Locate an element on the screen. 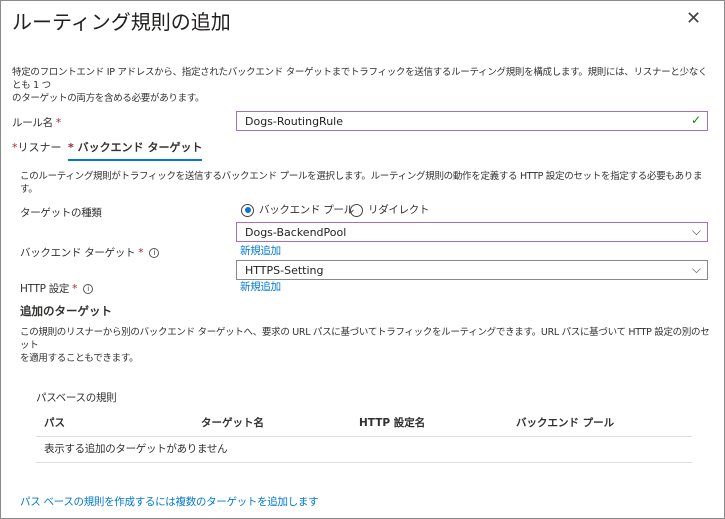 The height and width of the screenshot is (519, 725). backend-target-select: Dogs-BackendPool ⌵ is located at coordinates (472, 232).